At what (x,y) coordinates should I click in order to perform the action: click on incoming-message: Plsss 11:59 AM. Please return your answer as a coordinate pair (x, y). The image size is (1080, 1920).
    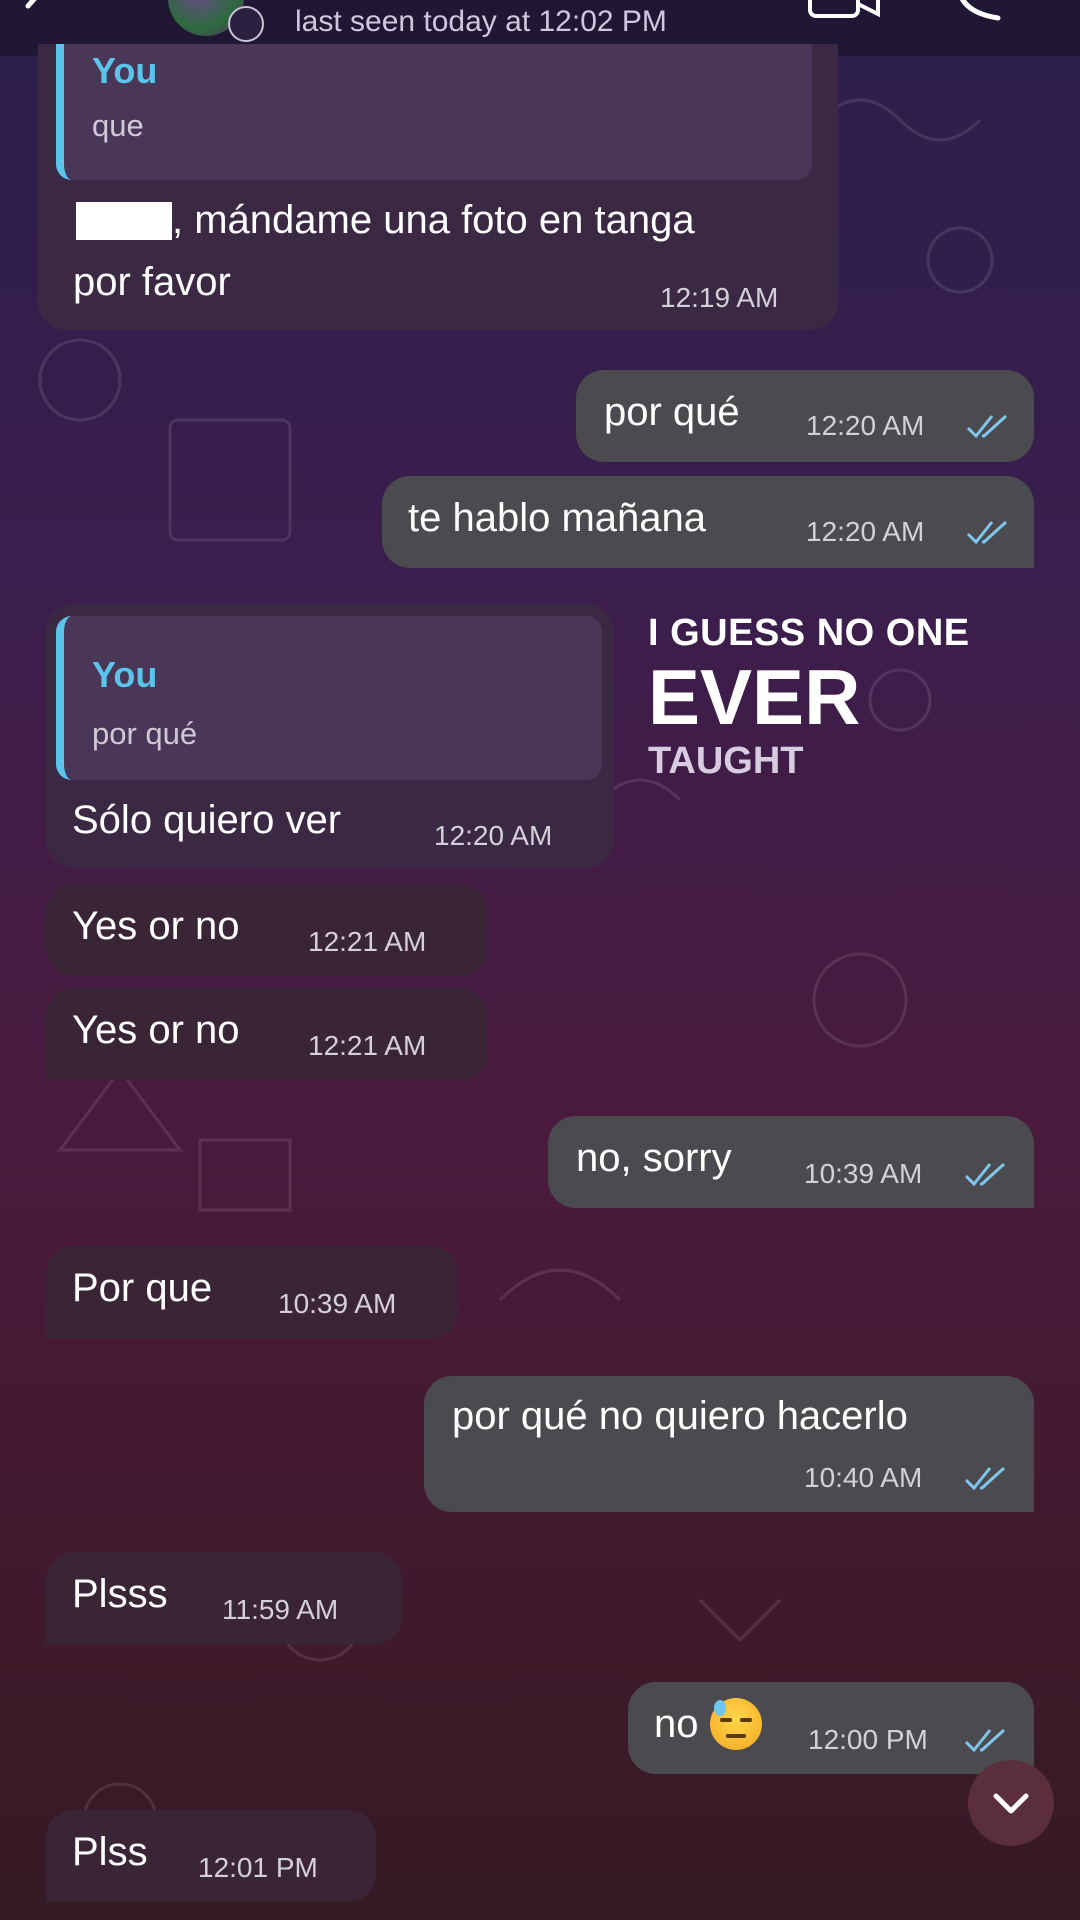
    Looking at the image, I should click on (224, 1598).